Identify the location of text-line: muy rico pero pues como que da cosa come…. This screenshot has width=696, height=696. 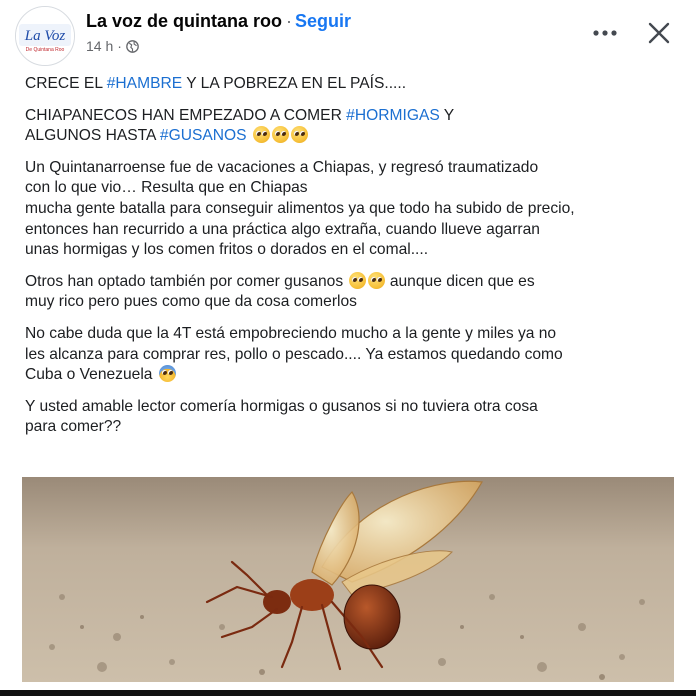
(191, 302).